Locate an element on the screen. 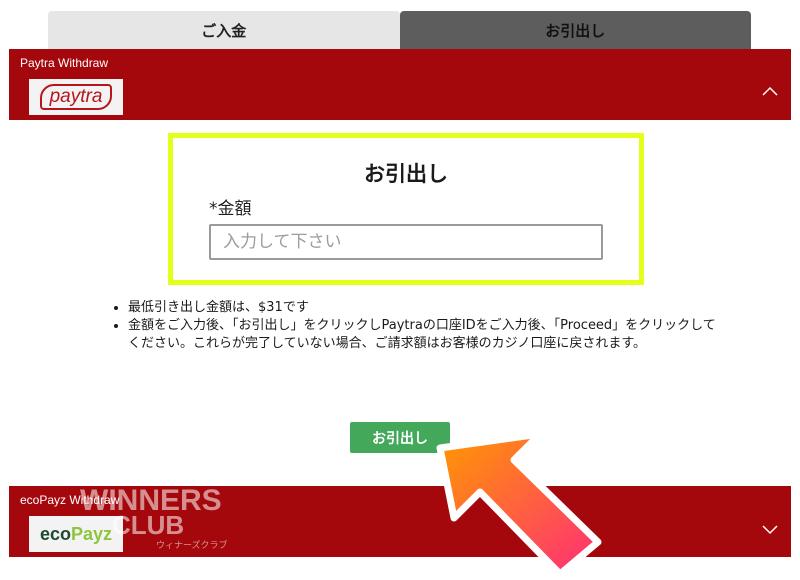  tab-bar: ご入金 お引出し is located at coordinates (399, 30).